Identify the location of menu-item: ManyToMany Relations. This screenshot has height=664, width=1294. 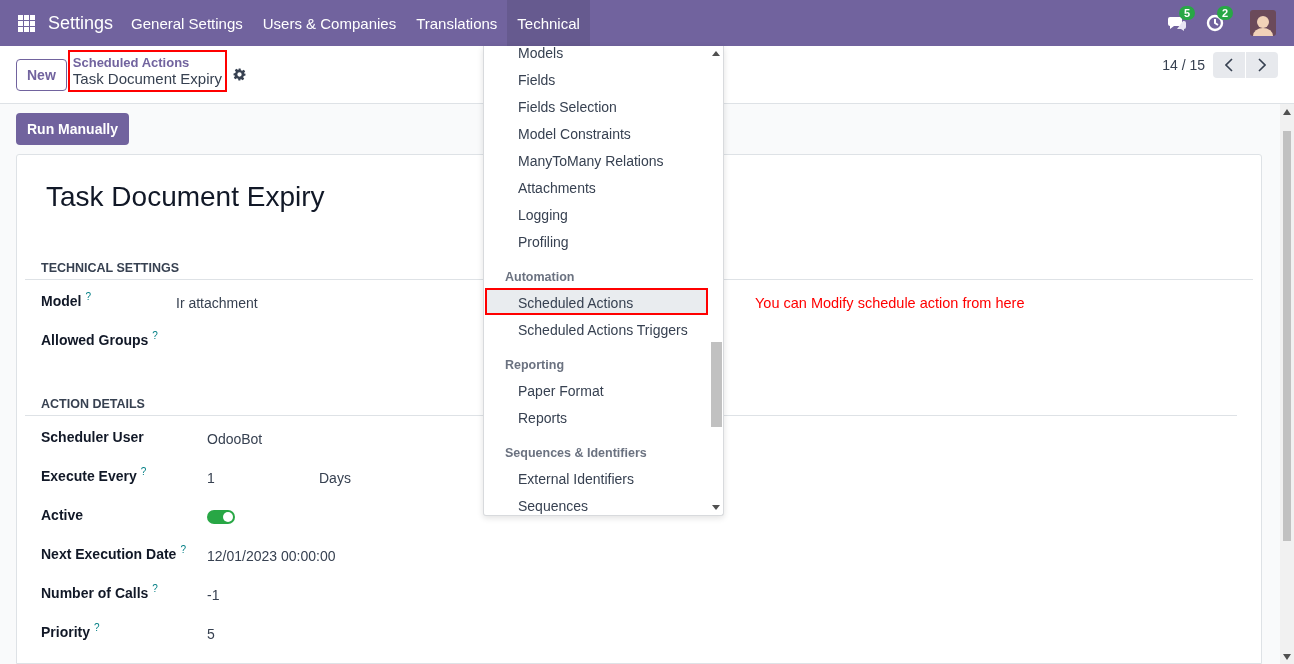
(596, 159).